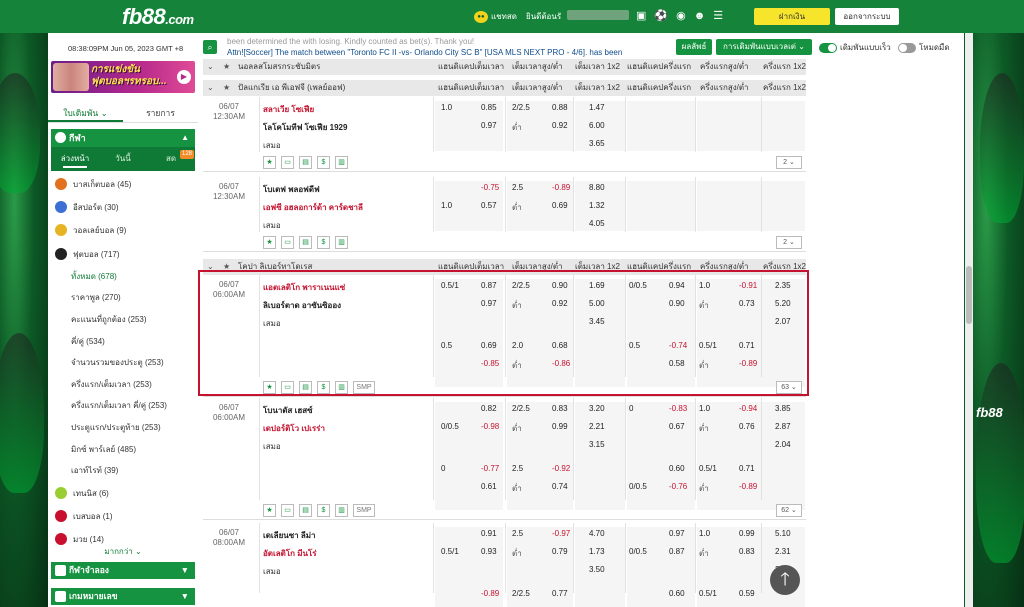 The image size is (1024, 607). I want to click on odds-cell: 0.88, so click(560, 107).